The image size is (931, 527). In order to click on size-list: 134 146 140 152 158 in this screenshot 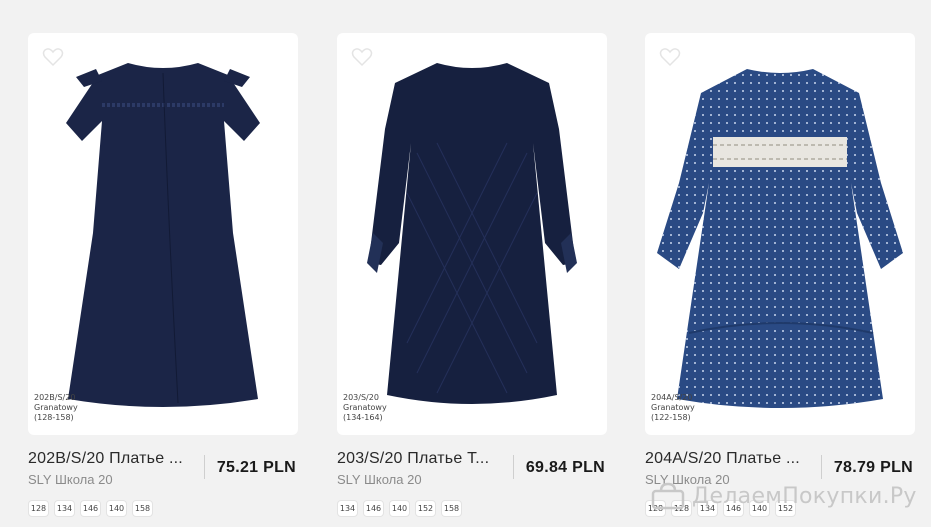, I will do `click(399, 508)`.